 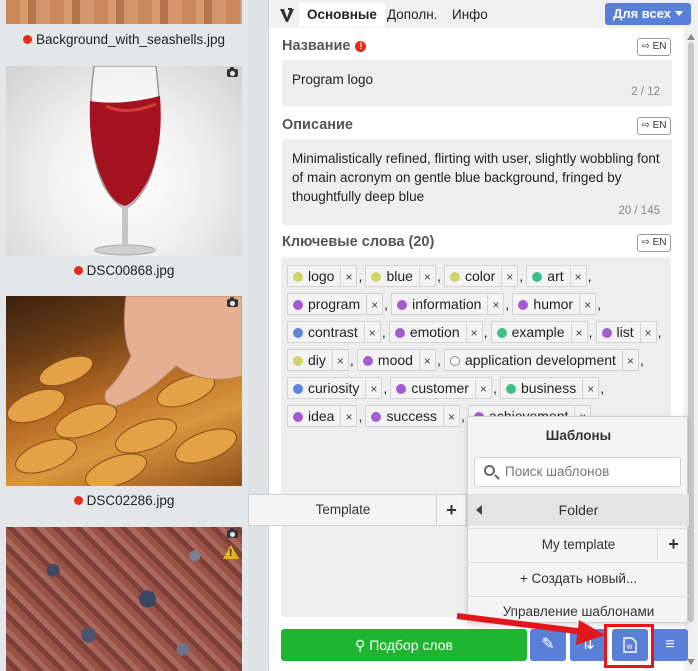 What do you see at coordinates (357, 510) in the screenshot?
I see `template-item: Template +` at bounding box center [357, 510].